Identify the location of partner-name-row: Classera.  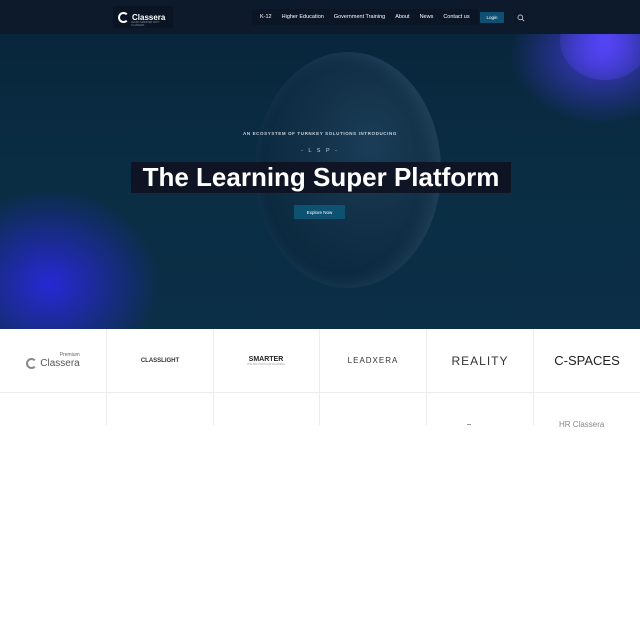
(53, 363).